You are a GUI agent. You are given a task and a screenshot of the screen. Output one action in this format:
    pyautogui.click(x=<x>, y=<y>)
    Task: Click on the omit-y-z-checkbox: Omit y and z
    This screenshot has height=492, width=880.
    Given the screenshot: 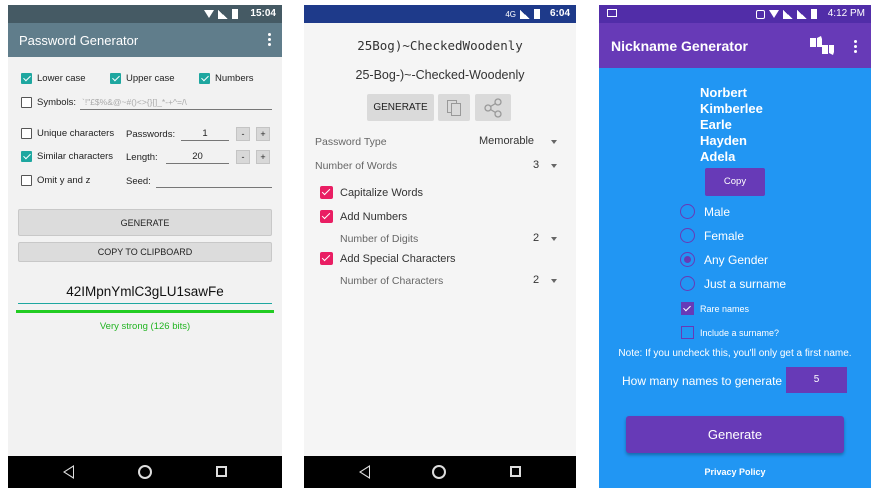 What is the action you would take?
    pyautogui.click(x=55, y=180)
    